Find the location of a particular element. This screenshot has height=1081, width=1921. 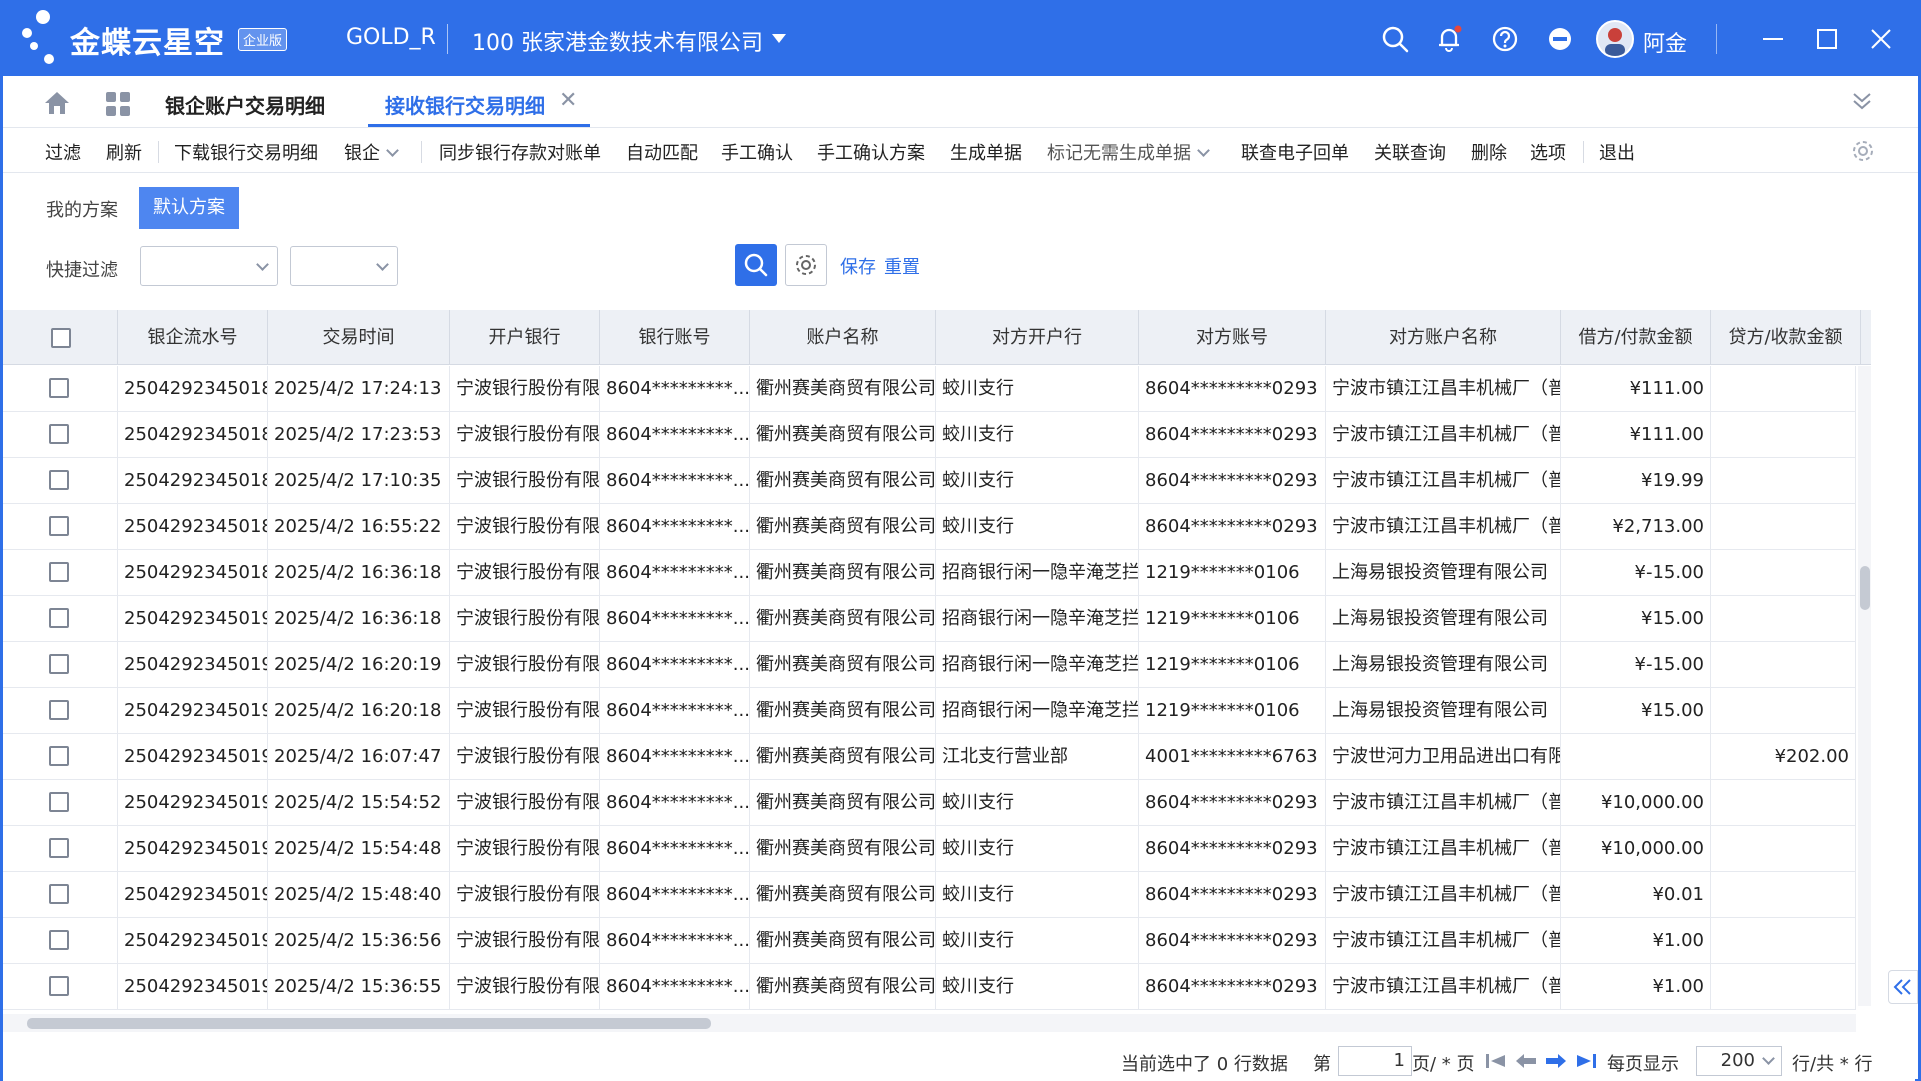

column-header: 银行账号 is located at coordinates (675, 337).